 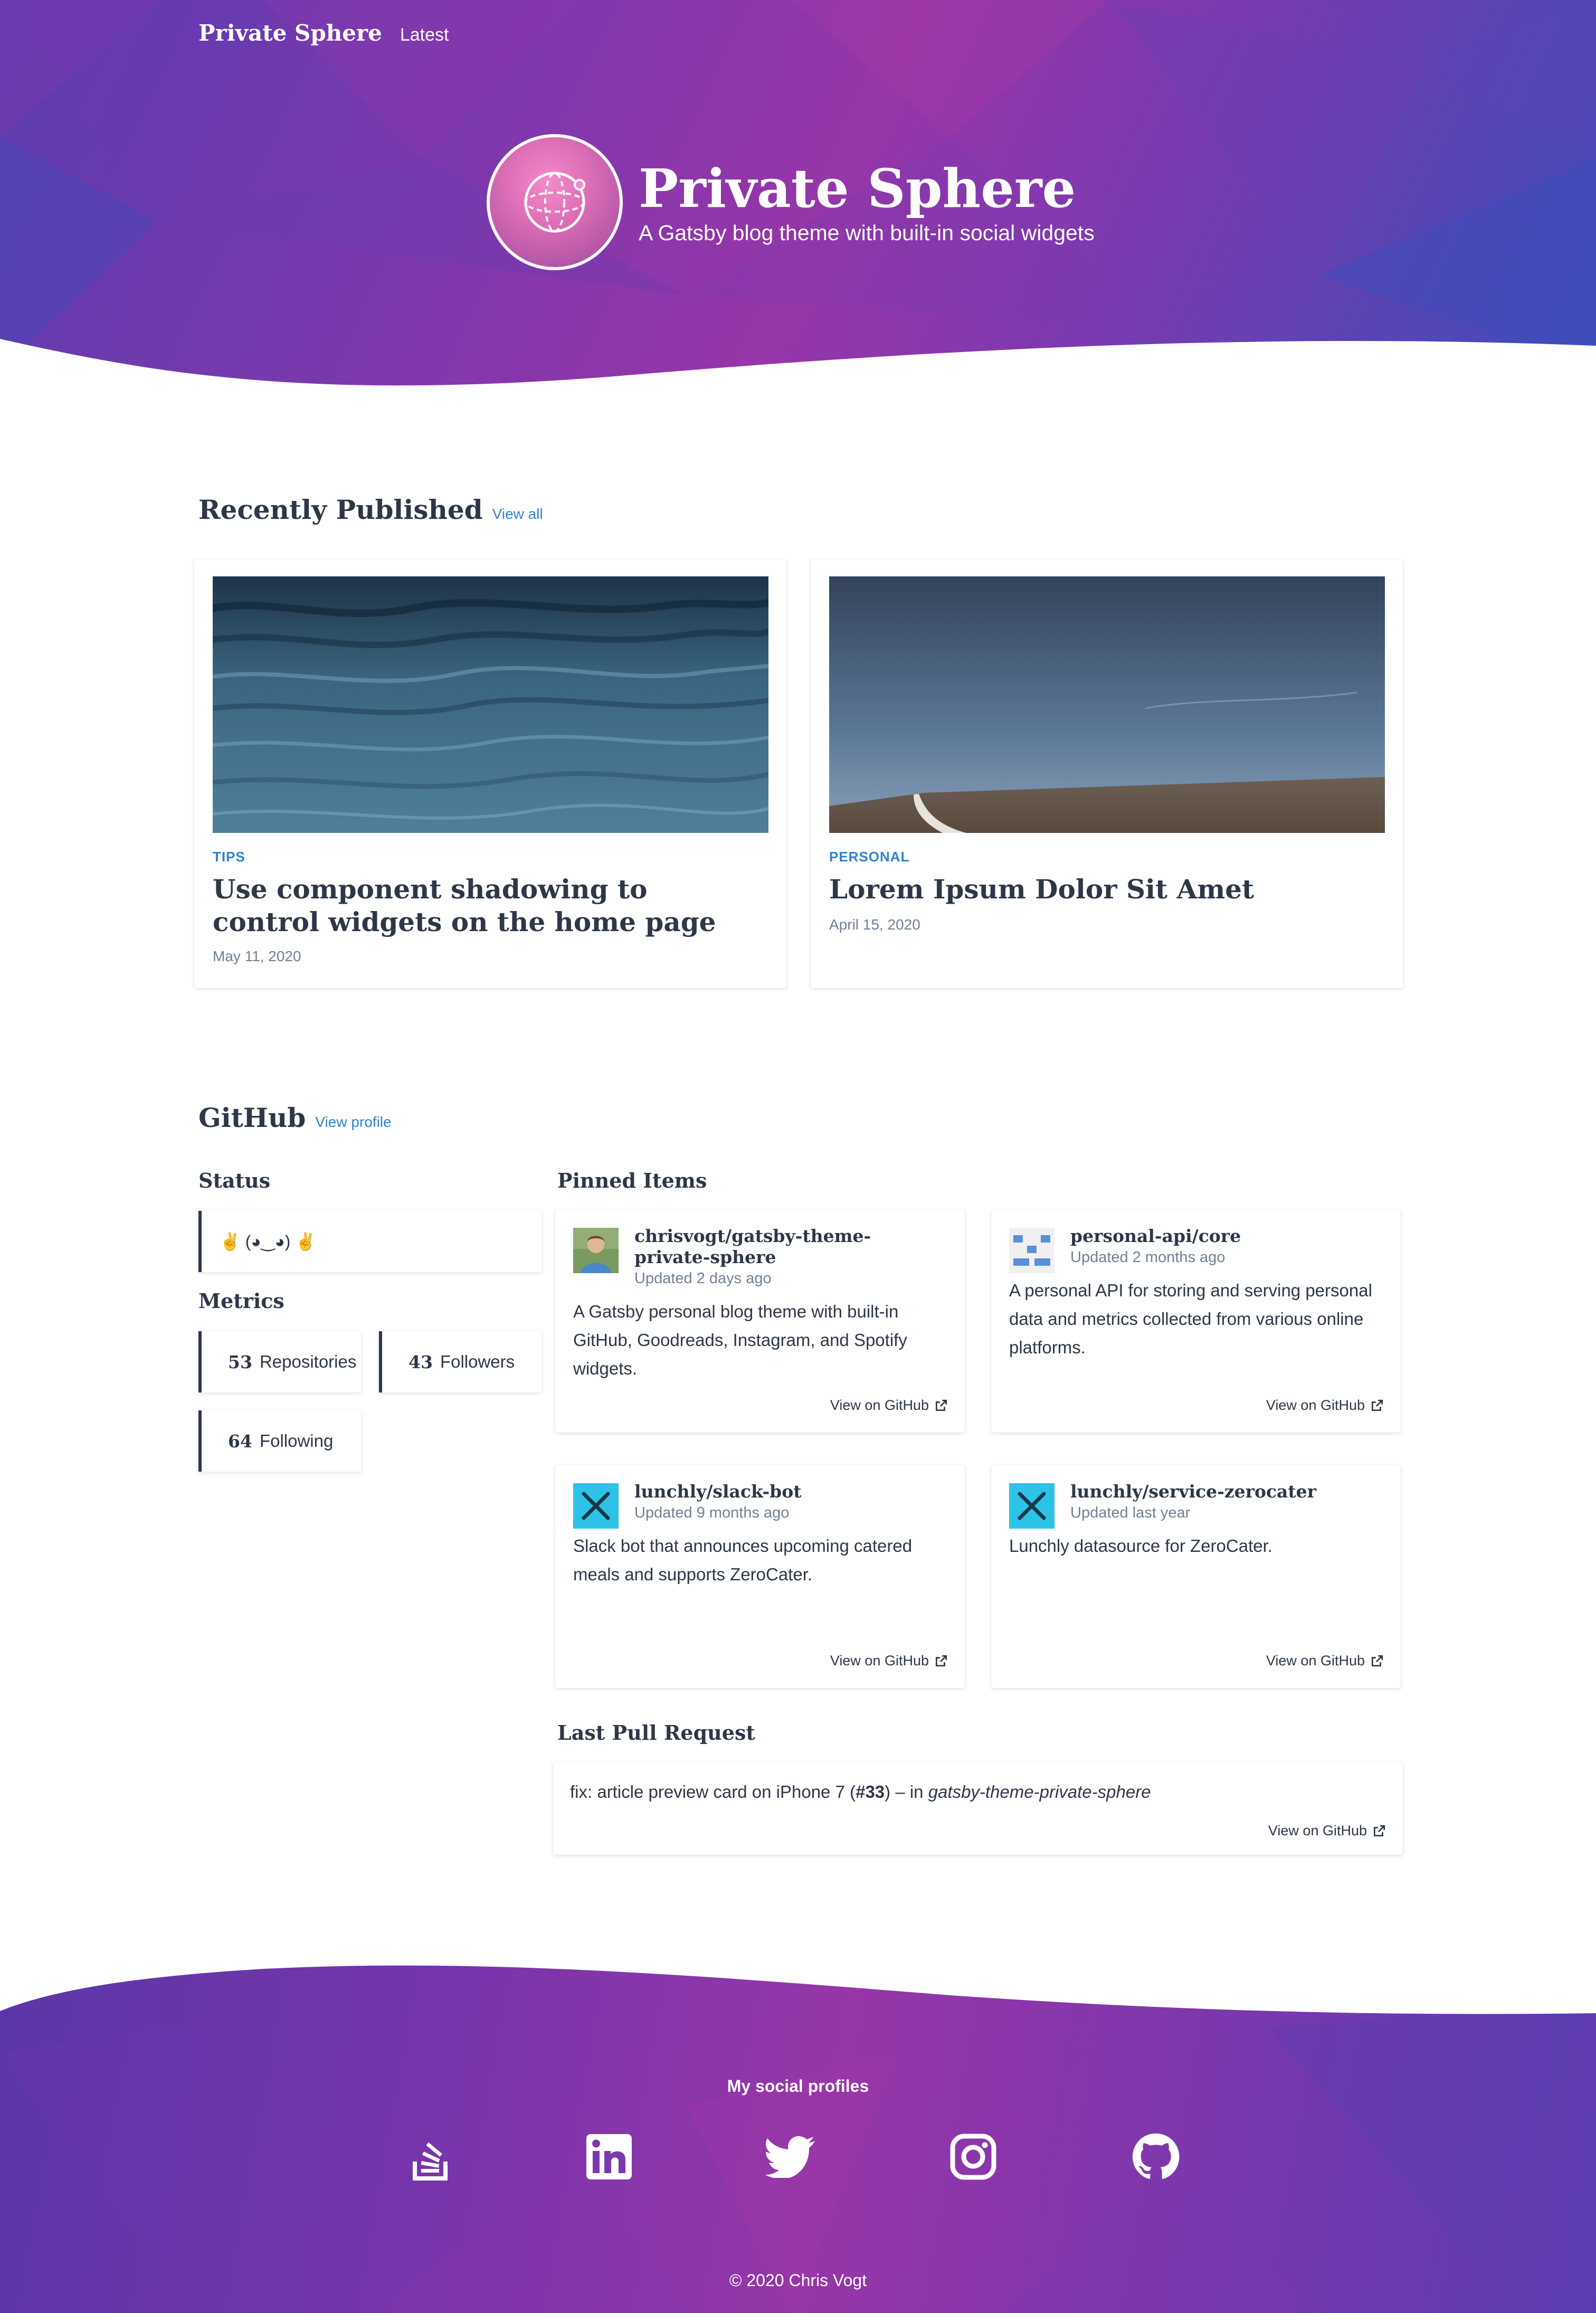 I want to click on linkedin-icon, so click(x=609, y=2156).